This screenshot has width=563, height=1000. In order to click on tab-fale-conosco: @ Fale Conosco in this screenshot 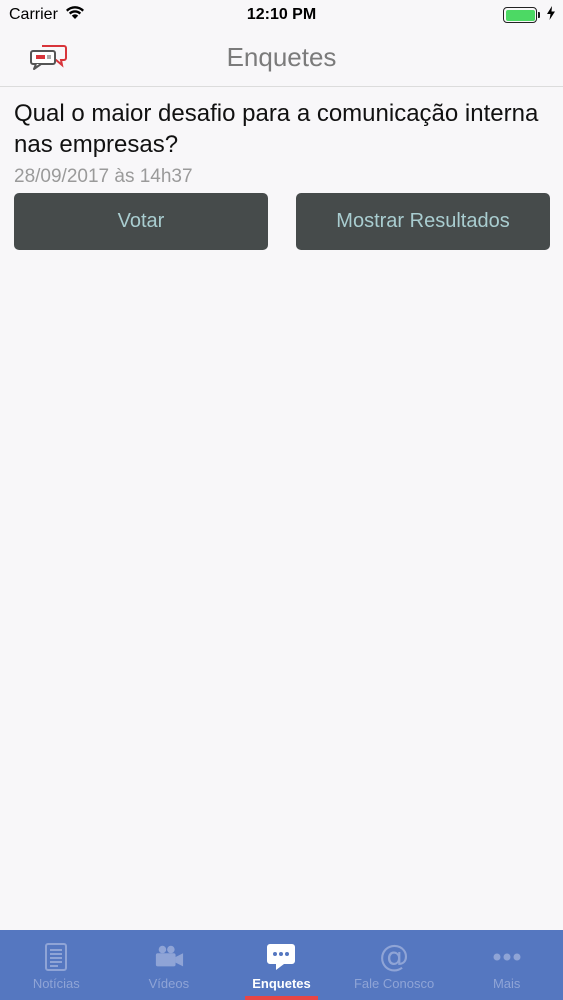, I will do `click(394, 965)`.